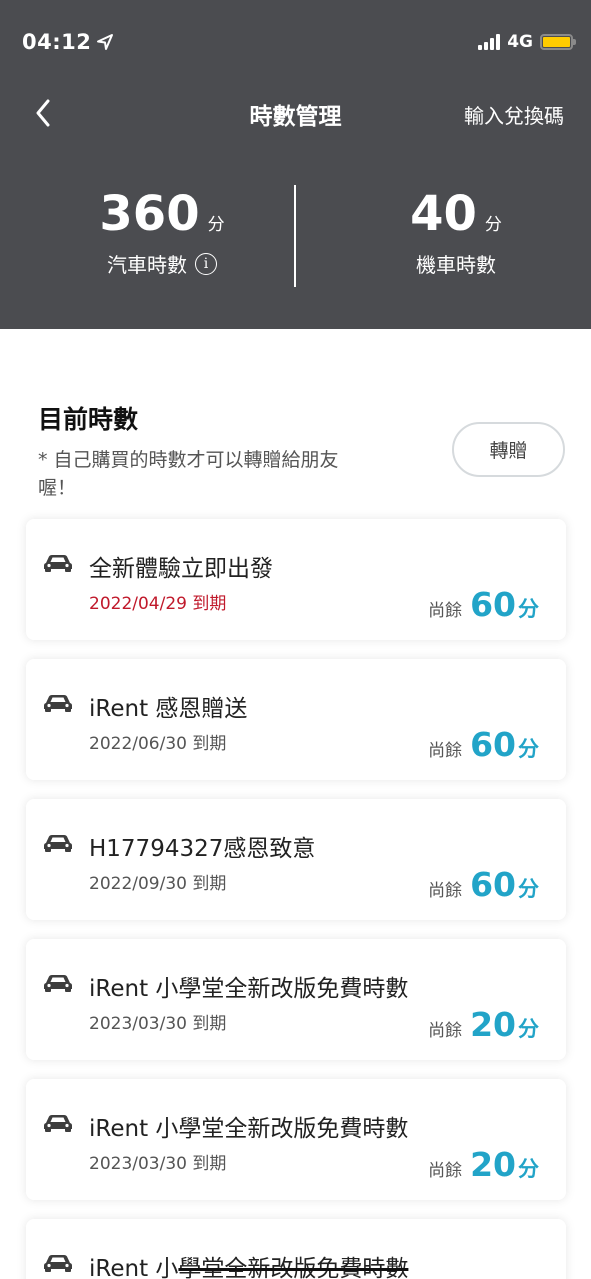  I want to click on signal-icon, so click(489, 42).